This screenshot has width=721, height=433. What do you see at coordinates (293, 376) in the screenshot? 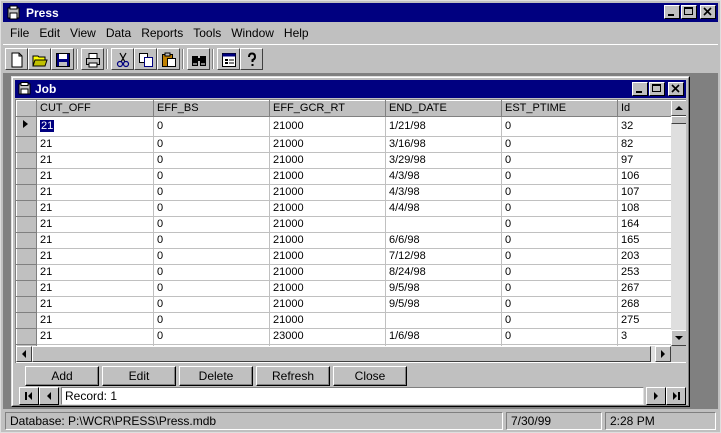
I see `refresh-button: Refresh` at bounding box center [293, 376].